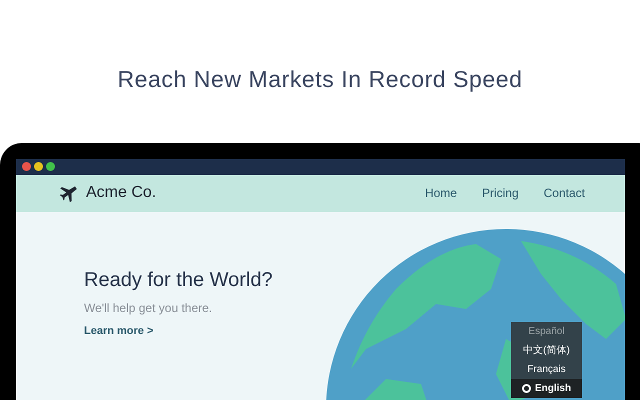 The height and width of the screenshot is (400, 640). I want to click on language-option: Español, so click(546, 331).